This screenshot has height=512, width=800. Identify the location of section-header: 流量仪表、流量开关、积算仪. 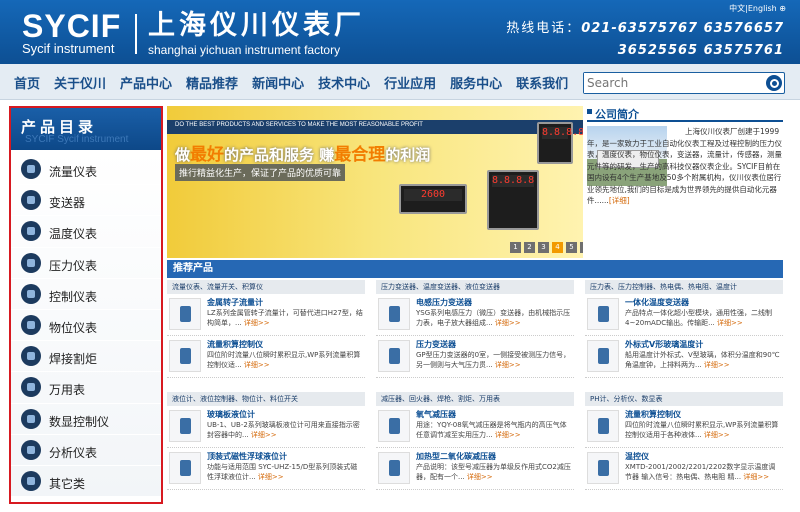
(266, 287).